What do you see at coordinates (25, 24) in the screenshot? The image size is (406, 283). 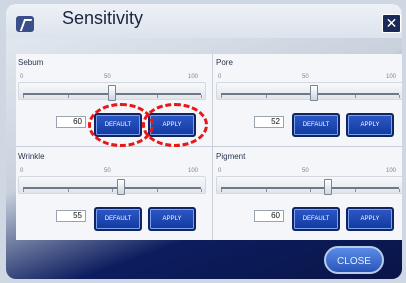 I see `app-logo-icon` at bounding box center [25, 24].